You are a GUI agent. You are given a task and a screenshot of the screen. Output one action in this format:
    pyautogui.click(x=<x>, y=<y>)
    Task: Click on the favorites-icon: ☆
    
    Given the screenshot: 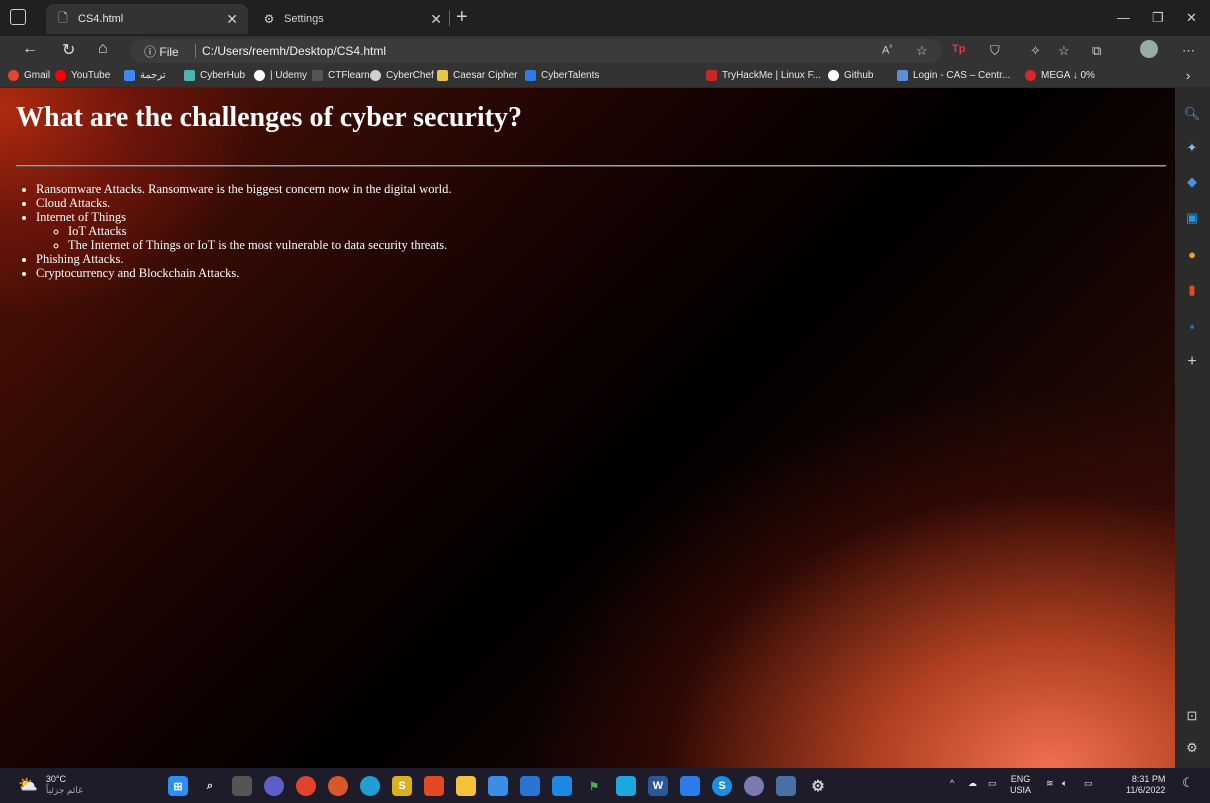 What is the action you would take?
    pyautogui.click(x=1064, y=51)
    